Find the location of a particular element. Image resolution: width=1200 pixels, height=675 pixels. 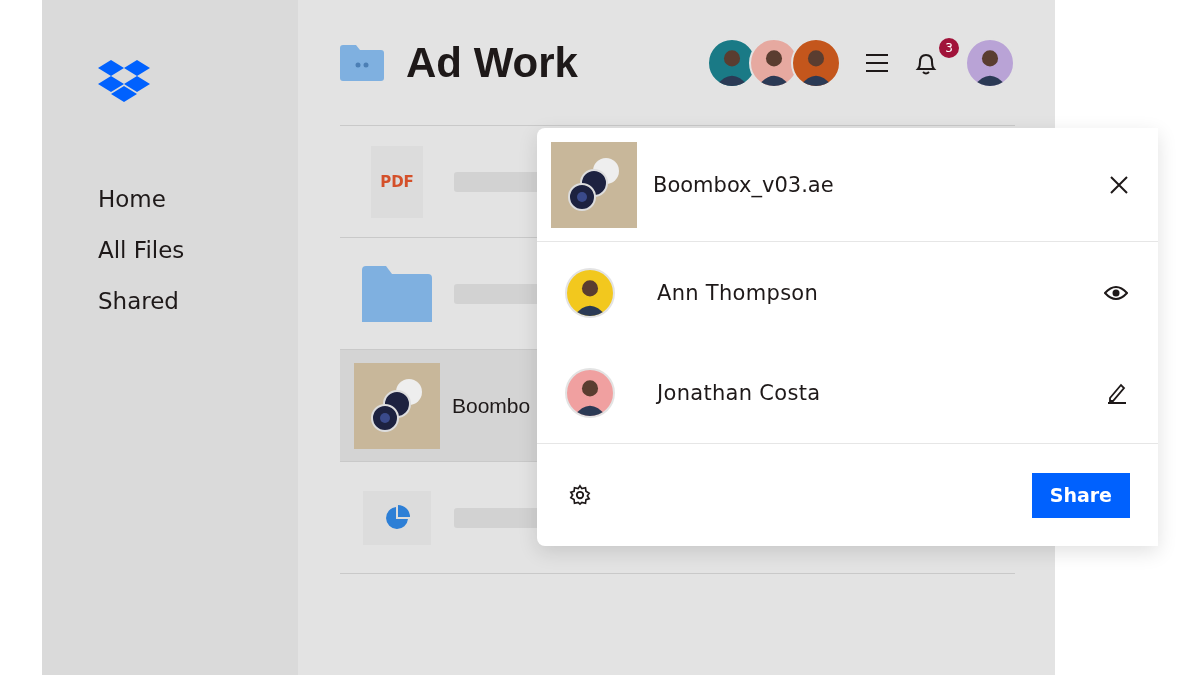

file-name: Boombo is located at coordinates (491, 405).